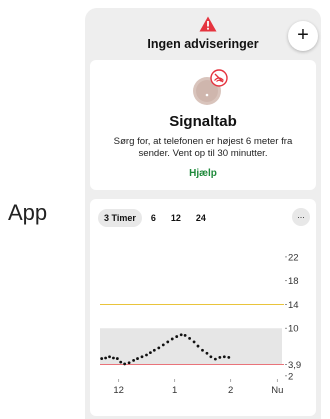 This screenshot has width=330, height=419. What do you see at coordinates (293, 305) in the screenshot?
I see `y-tick-label: 14` at bounding box center [293, 305].